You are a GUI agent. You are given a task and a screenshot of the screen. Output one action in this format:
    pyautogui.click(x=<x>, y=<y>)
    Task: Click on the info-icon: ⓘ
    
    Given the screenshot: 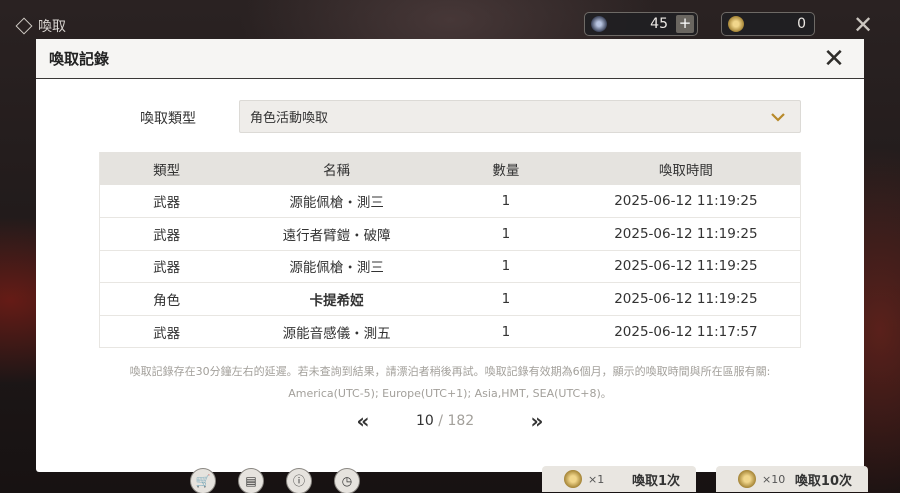 What is the action you would take?
    pyautogui.click(x=299, y=480)
    